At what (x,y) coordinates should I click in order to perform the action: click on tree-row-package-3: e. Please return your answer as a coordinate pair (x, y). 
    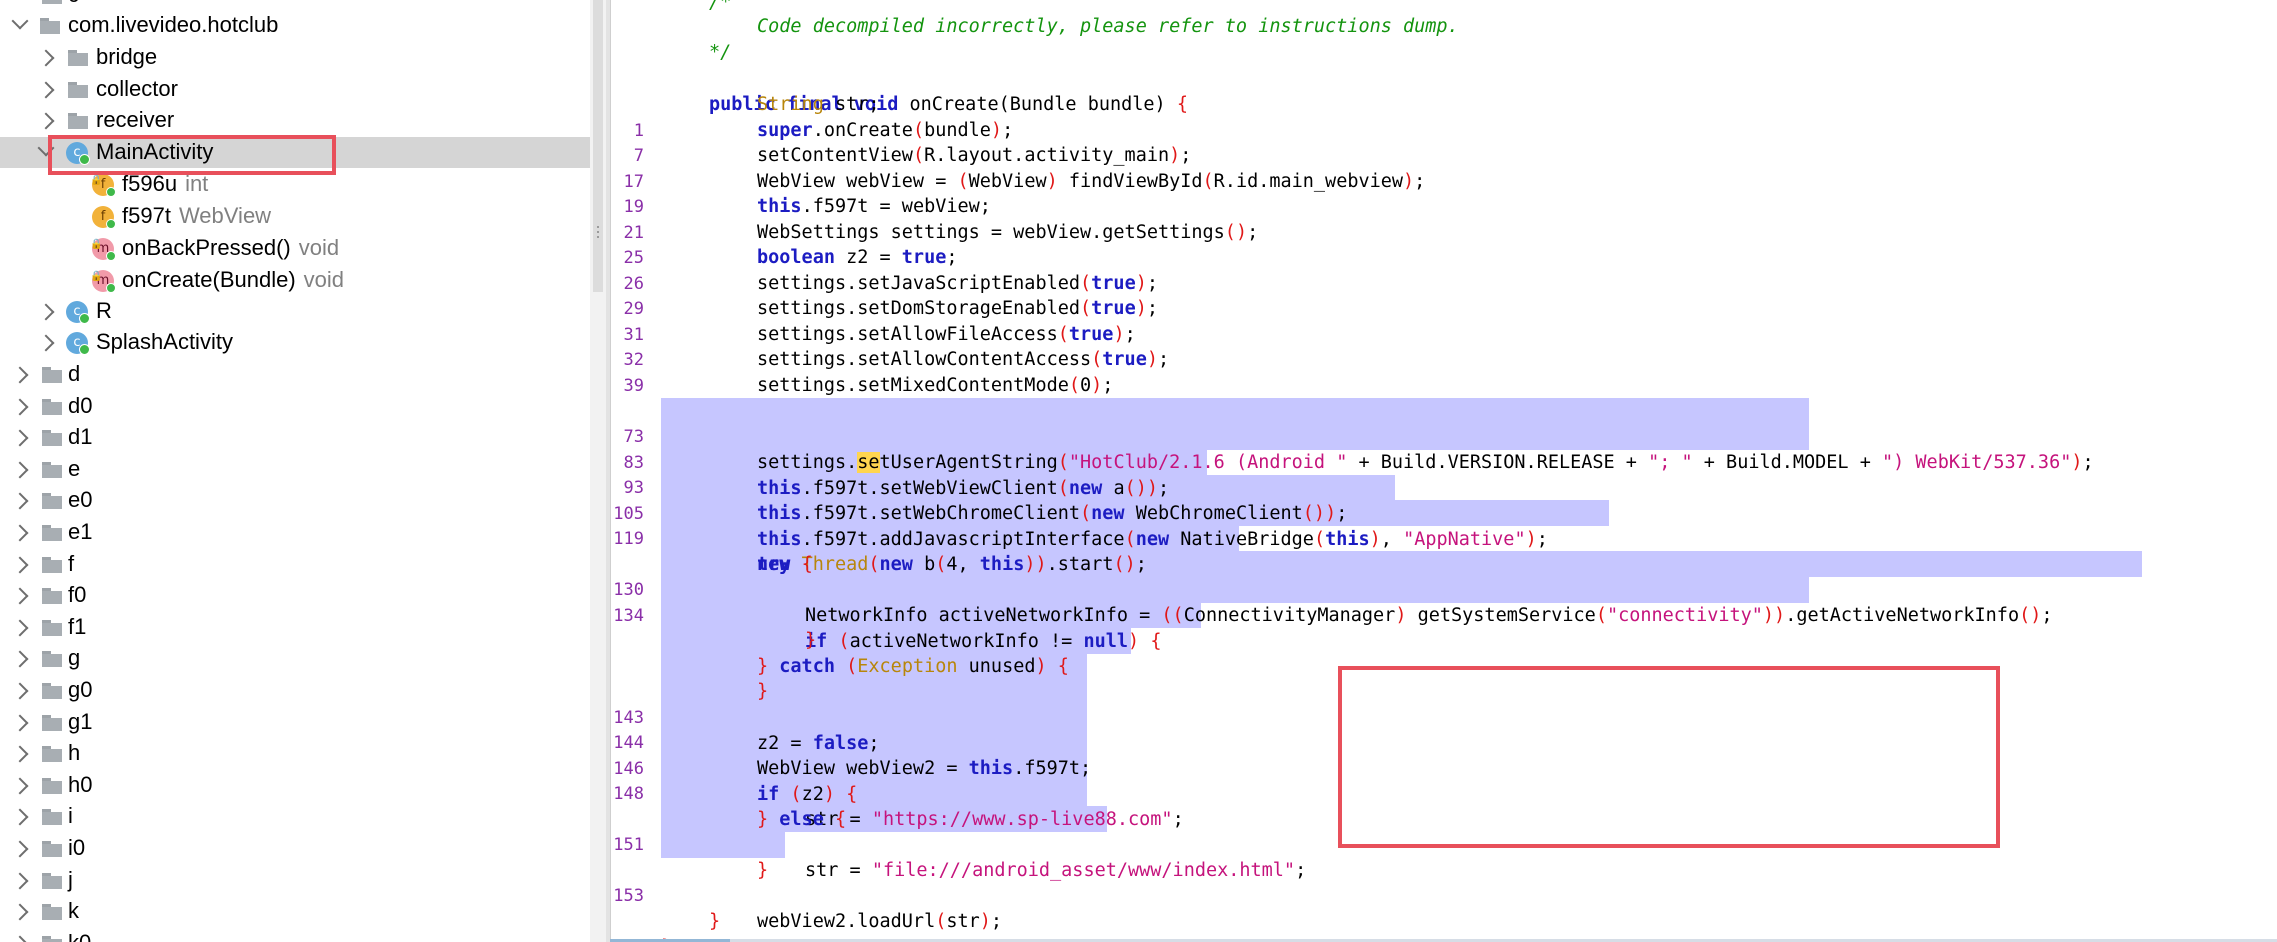
    Looking at the image, I should click on (295, 469).